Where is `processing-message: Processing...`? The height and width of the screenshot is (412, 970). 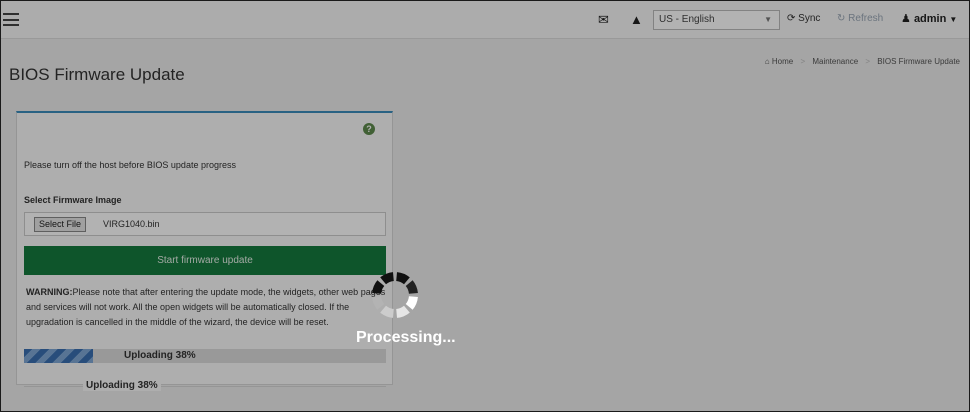 processing-message: Processing... is located at coordinates (406, 337).